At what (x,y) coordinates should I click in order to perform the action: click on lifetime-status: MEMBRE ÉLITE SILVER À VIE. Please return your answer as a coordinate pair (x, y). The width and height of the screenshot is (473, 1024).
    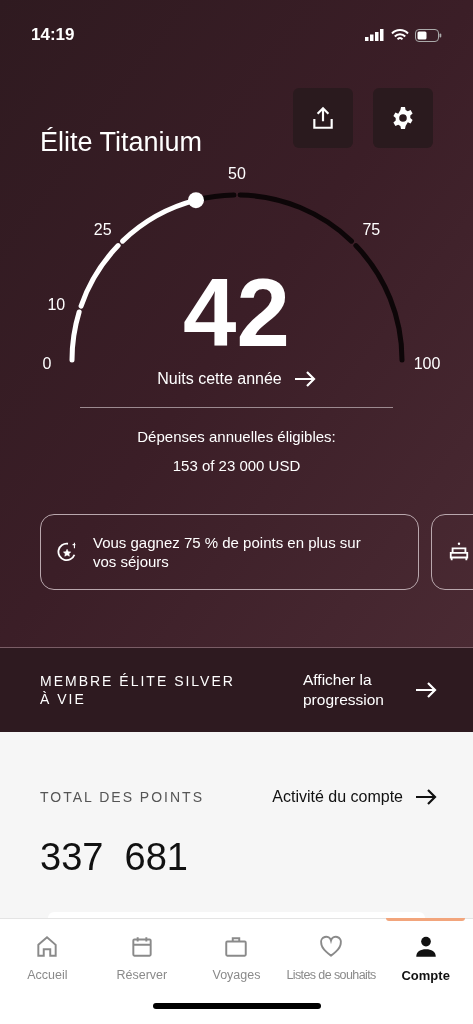
    Looking at the image, I should click on (138, 690).